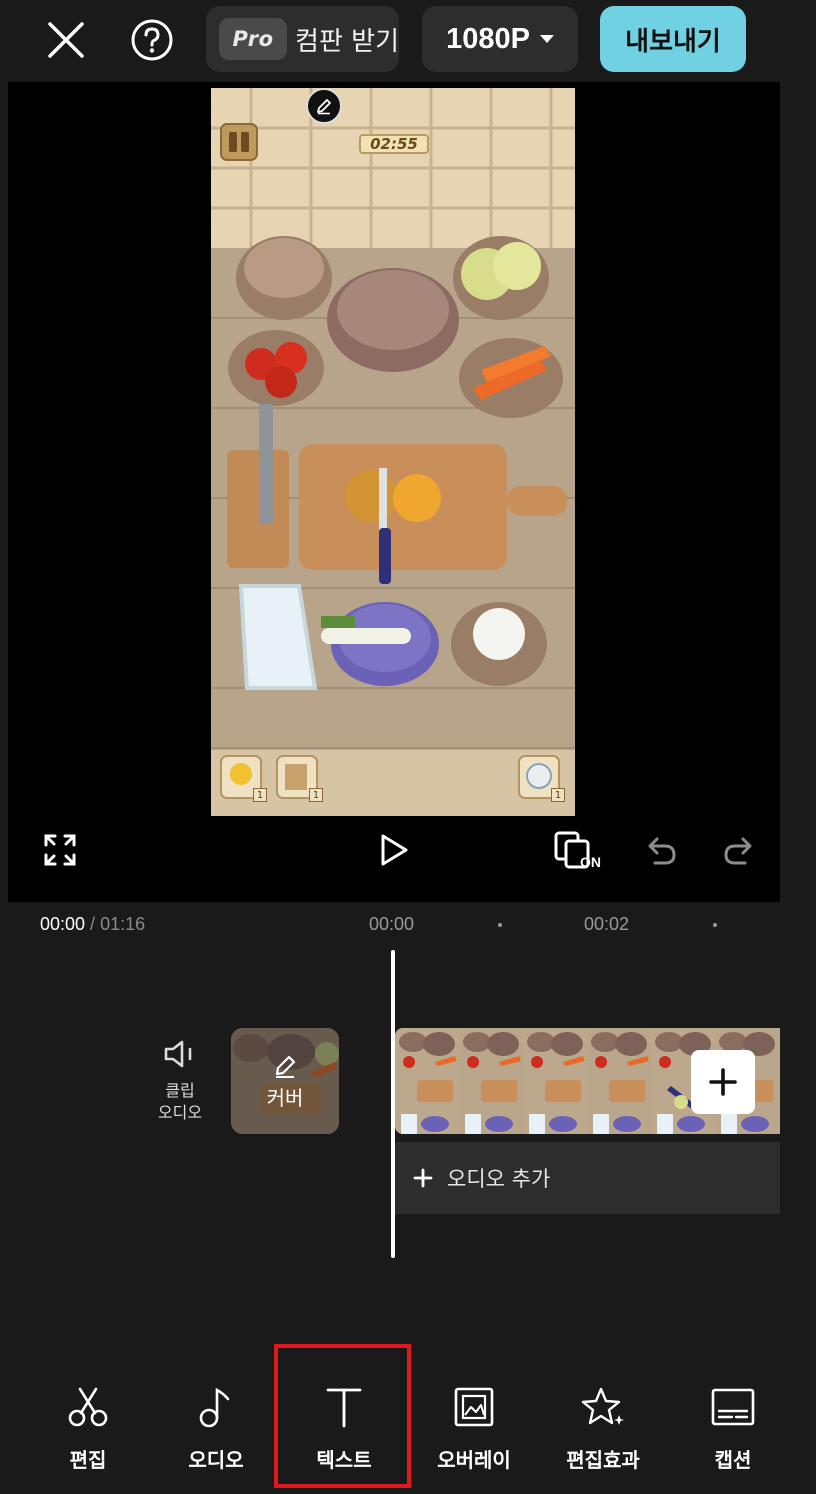 The image size is (816, 1494). What do you see at coordinates (63, 924) in the screenshot?
I see `current-time: 00:00` at bounding box center [63, 924].